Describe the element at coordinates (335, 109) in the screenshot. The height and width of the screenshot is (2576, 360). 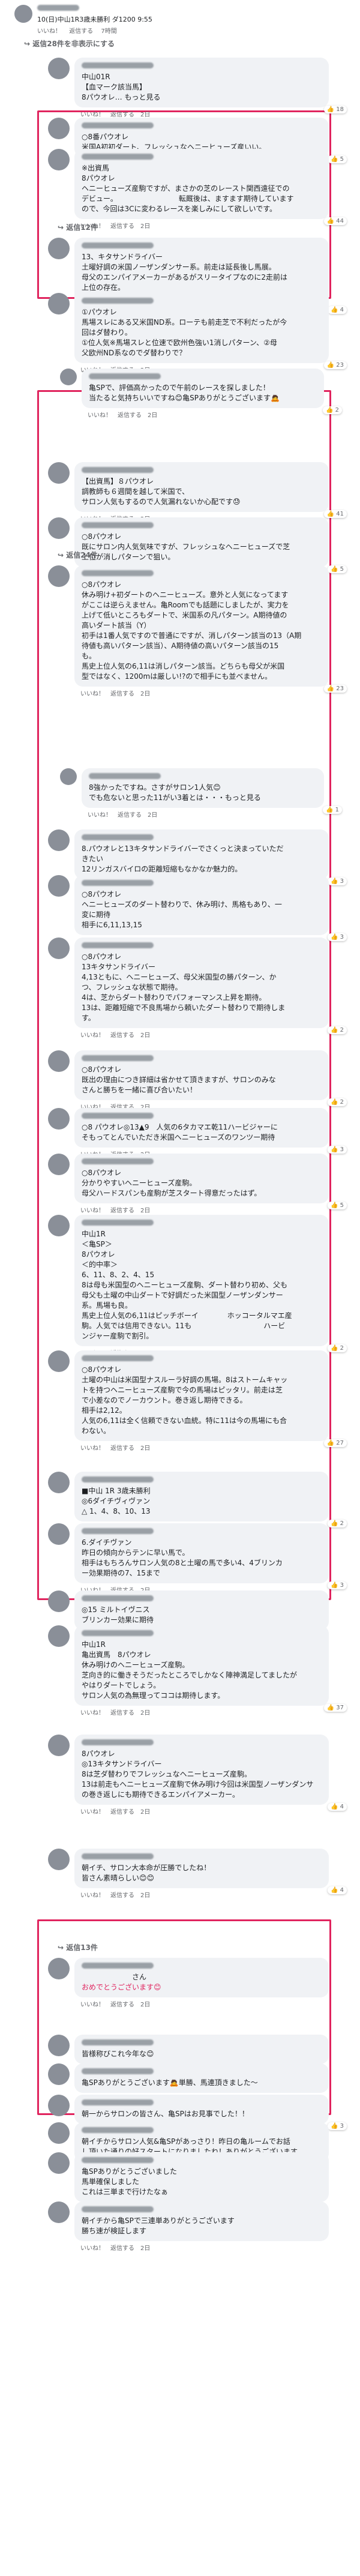
I see `reaction-count: 👍 18` at that location.